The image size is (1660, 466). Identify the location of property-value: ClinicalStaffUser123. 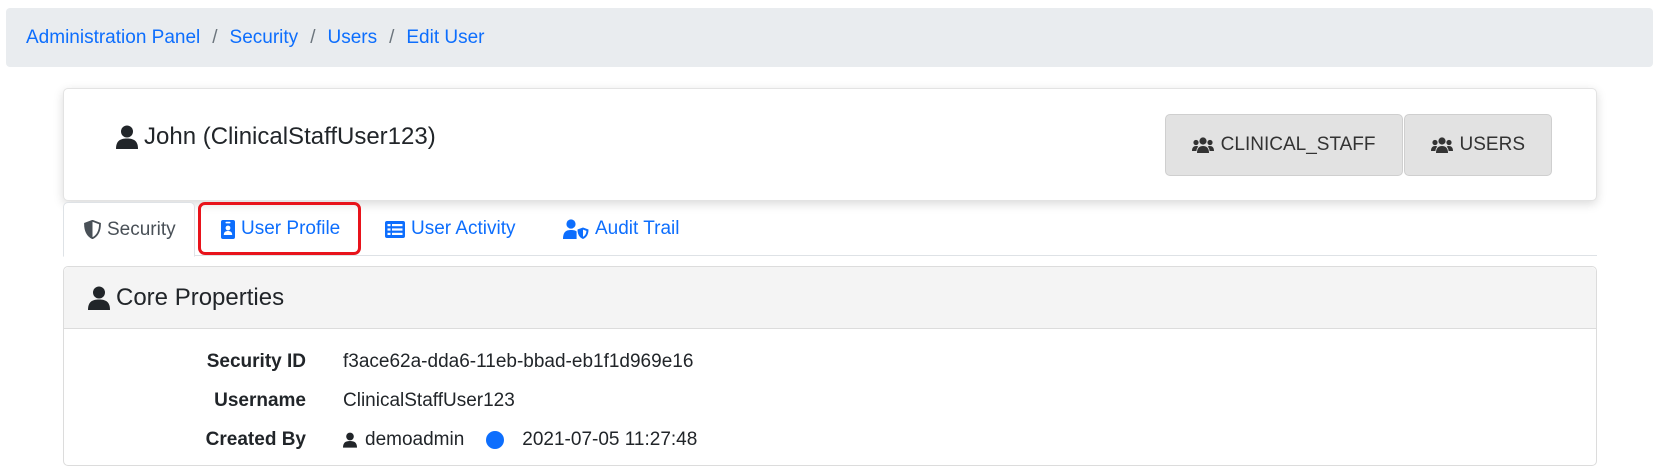
(429, 400).